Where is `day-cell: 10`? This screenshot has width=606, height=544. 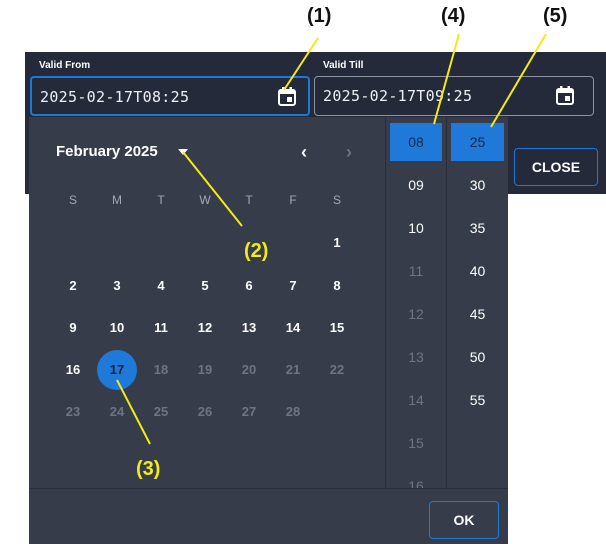 day-cell: 10 is located at coordinates (117, 328).